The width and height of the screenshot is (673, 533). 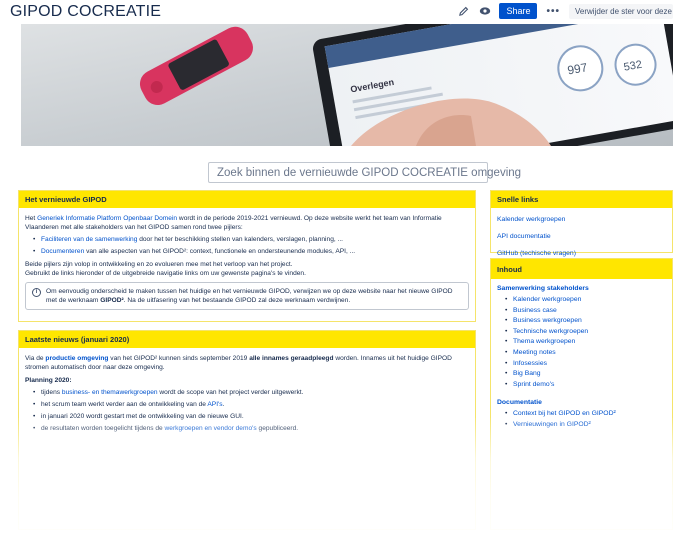 What do you see at coordinates (581, 311) in the screenshot?
I see `contents-item: Business case` at bounding box center [581, 311].